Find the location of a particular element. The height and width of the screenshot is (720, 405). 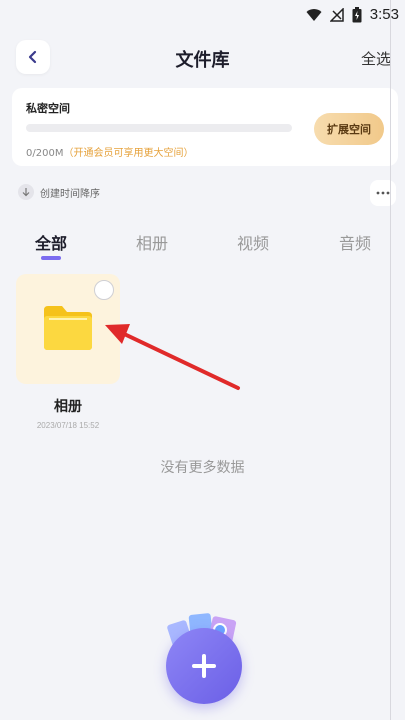

battery-icon is located at coordinates (357, 14).